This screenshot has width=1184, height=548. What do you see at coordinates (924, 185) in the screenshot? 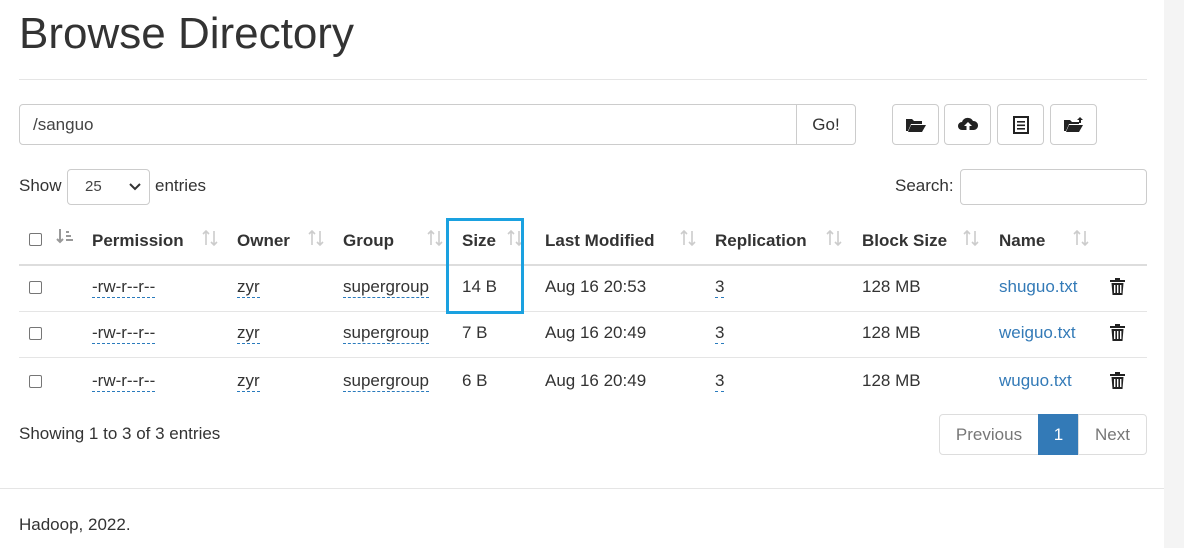
I see `search-label: Search:` at bounding box center [924, 185].